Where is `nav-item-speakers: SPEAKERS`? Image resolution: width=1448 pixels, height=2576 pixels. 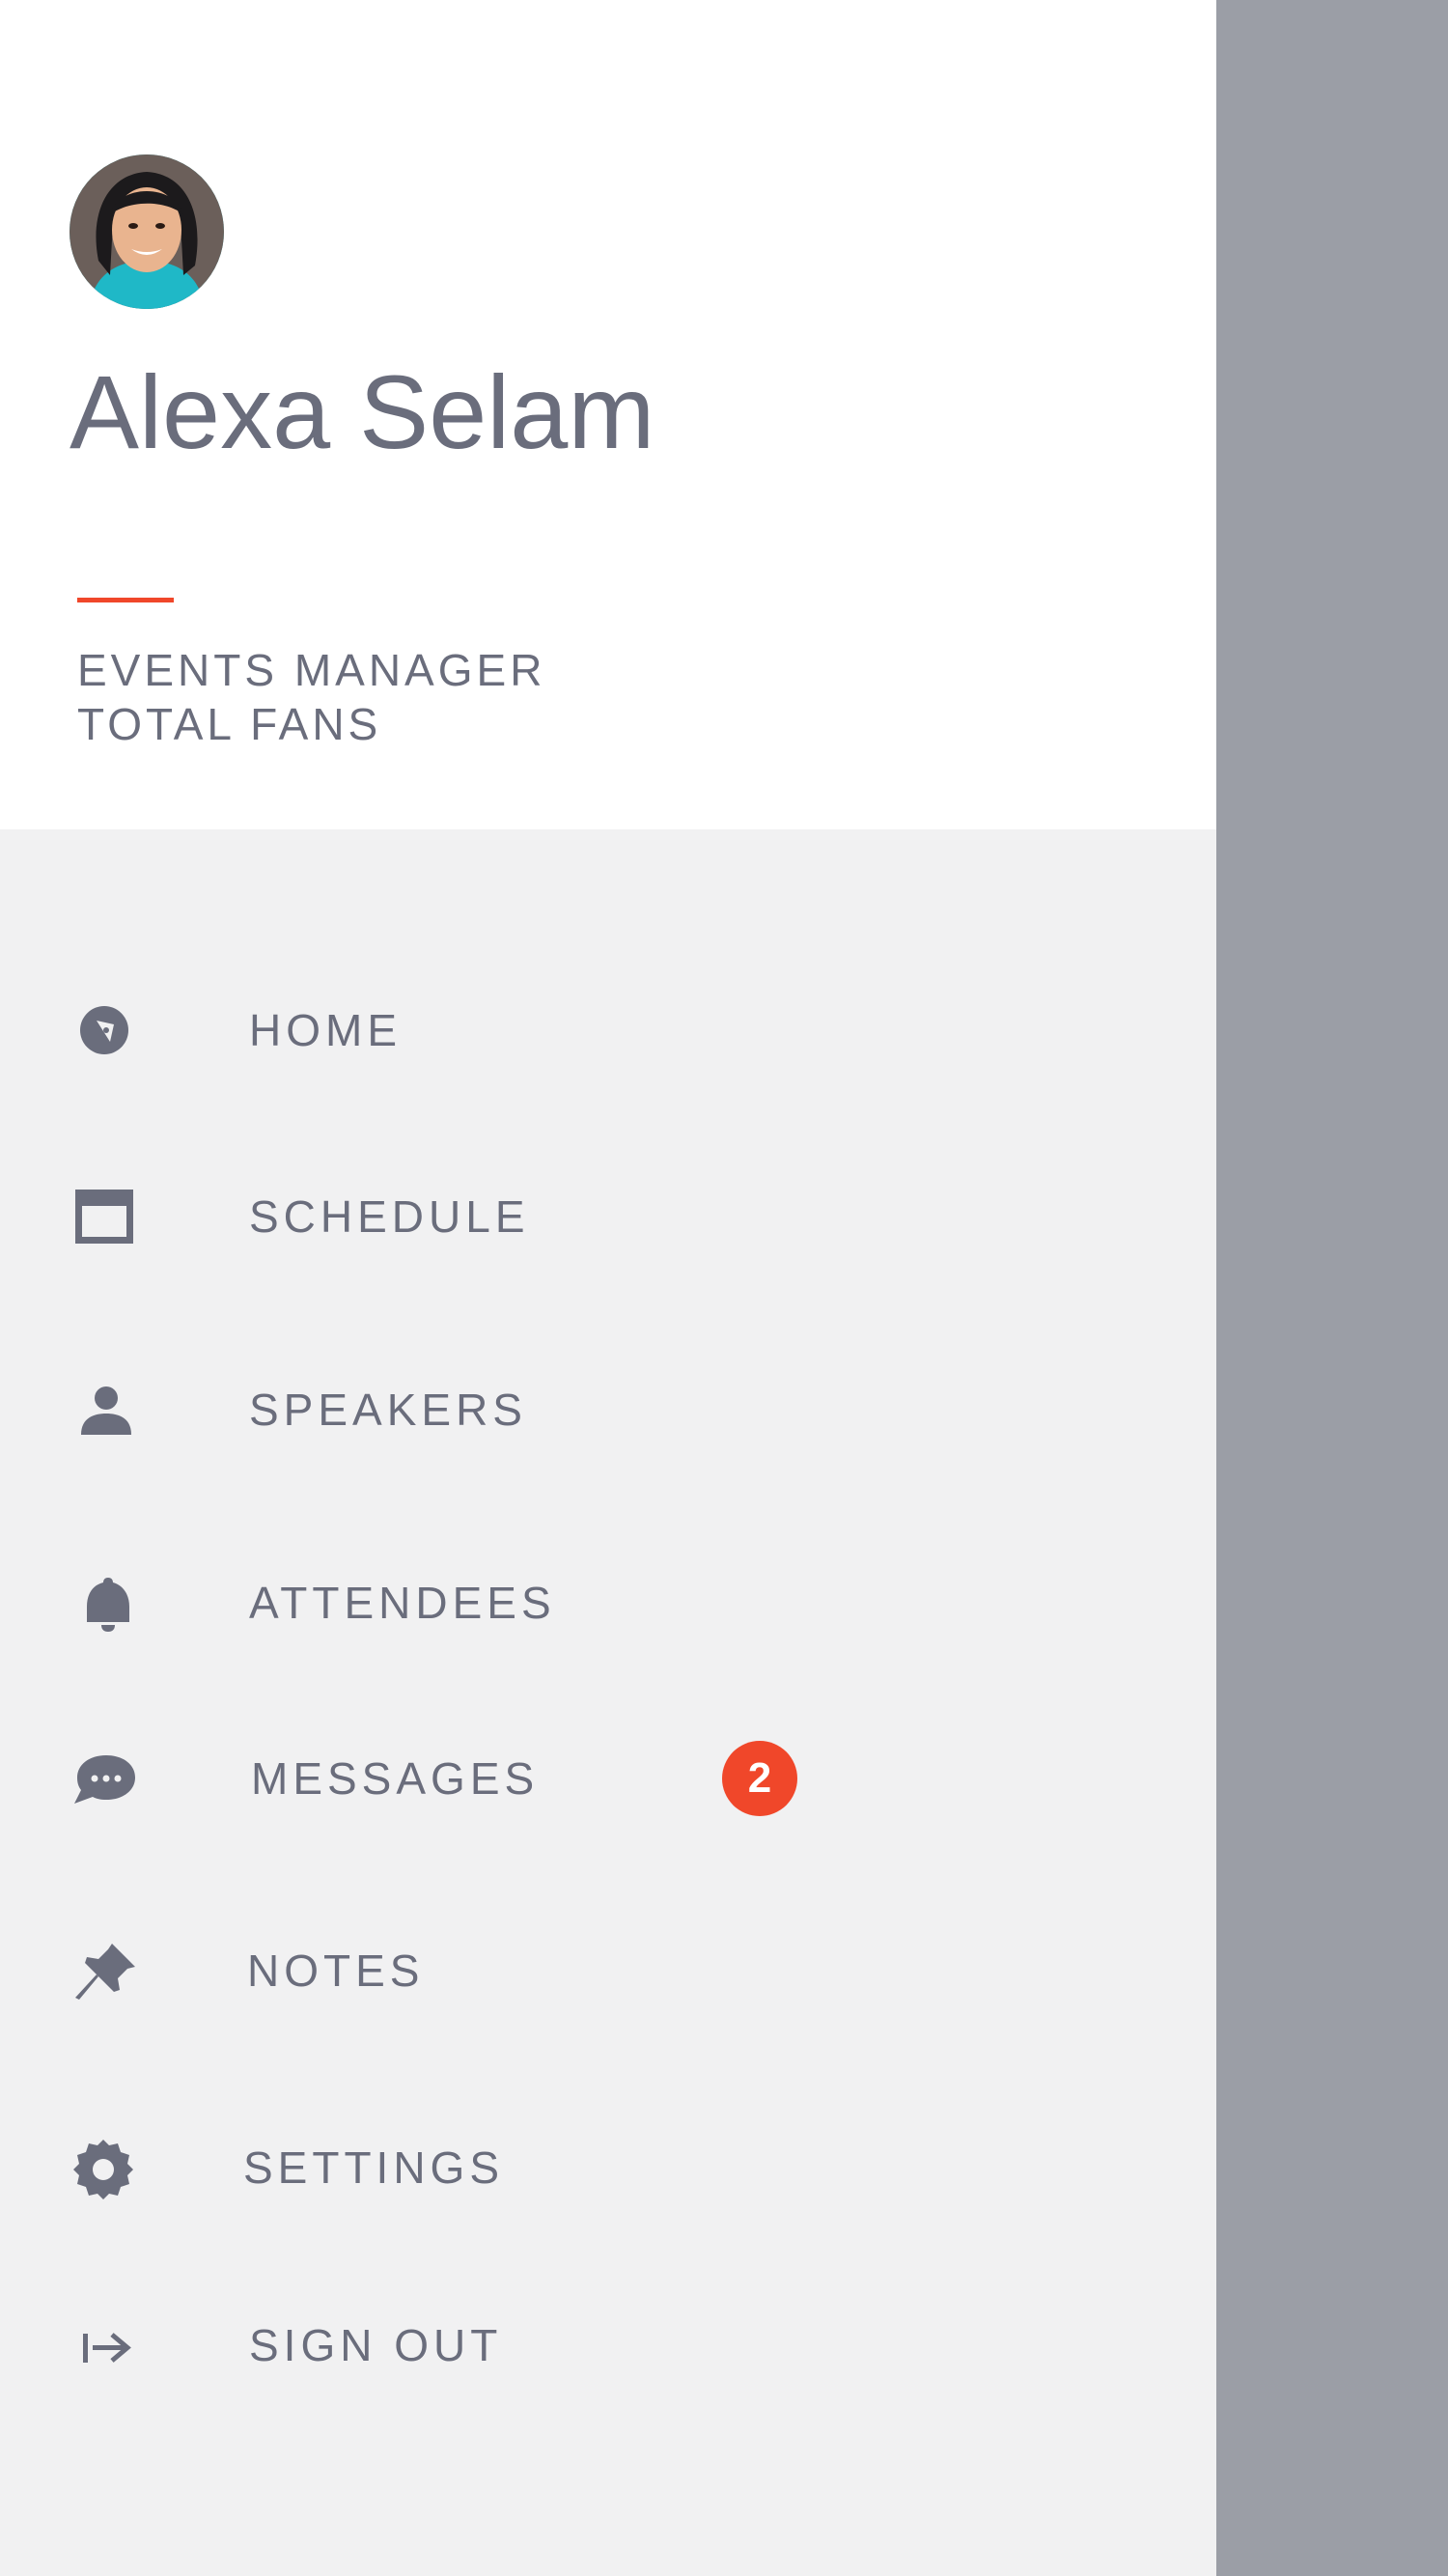
nav-item-speakers: SPEAKERS is located at coordinates (608, 1410).